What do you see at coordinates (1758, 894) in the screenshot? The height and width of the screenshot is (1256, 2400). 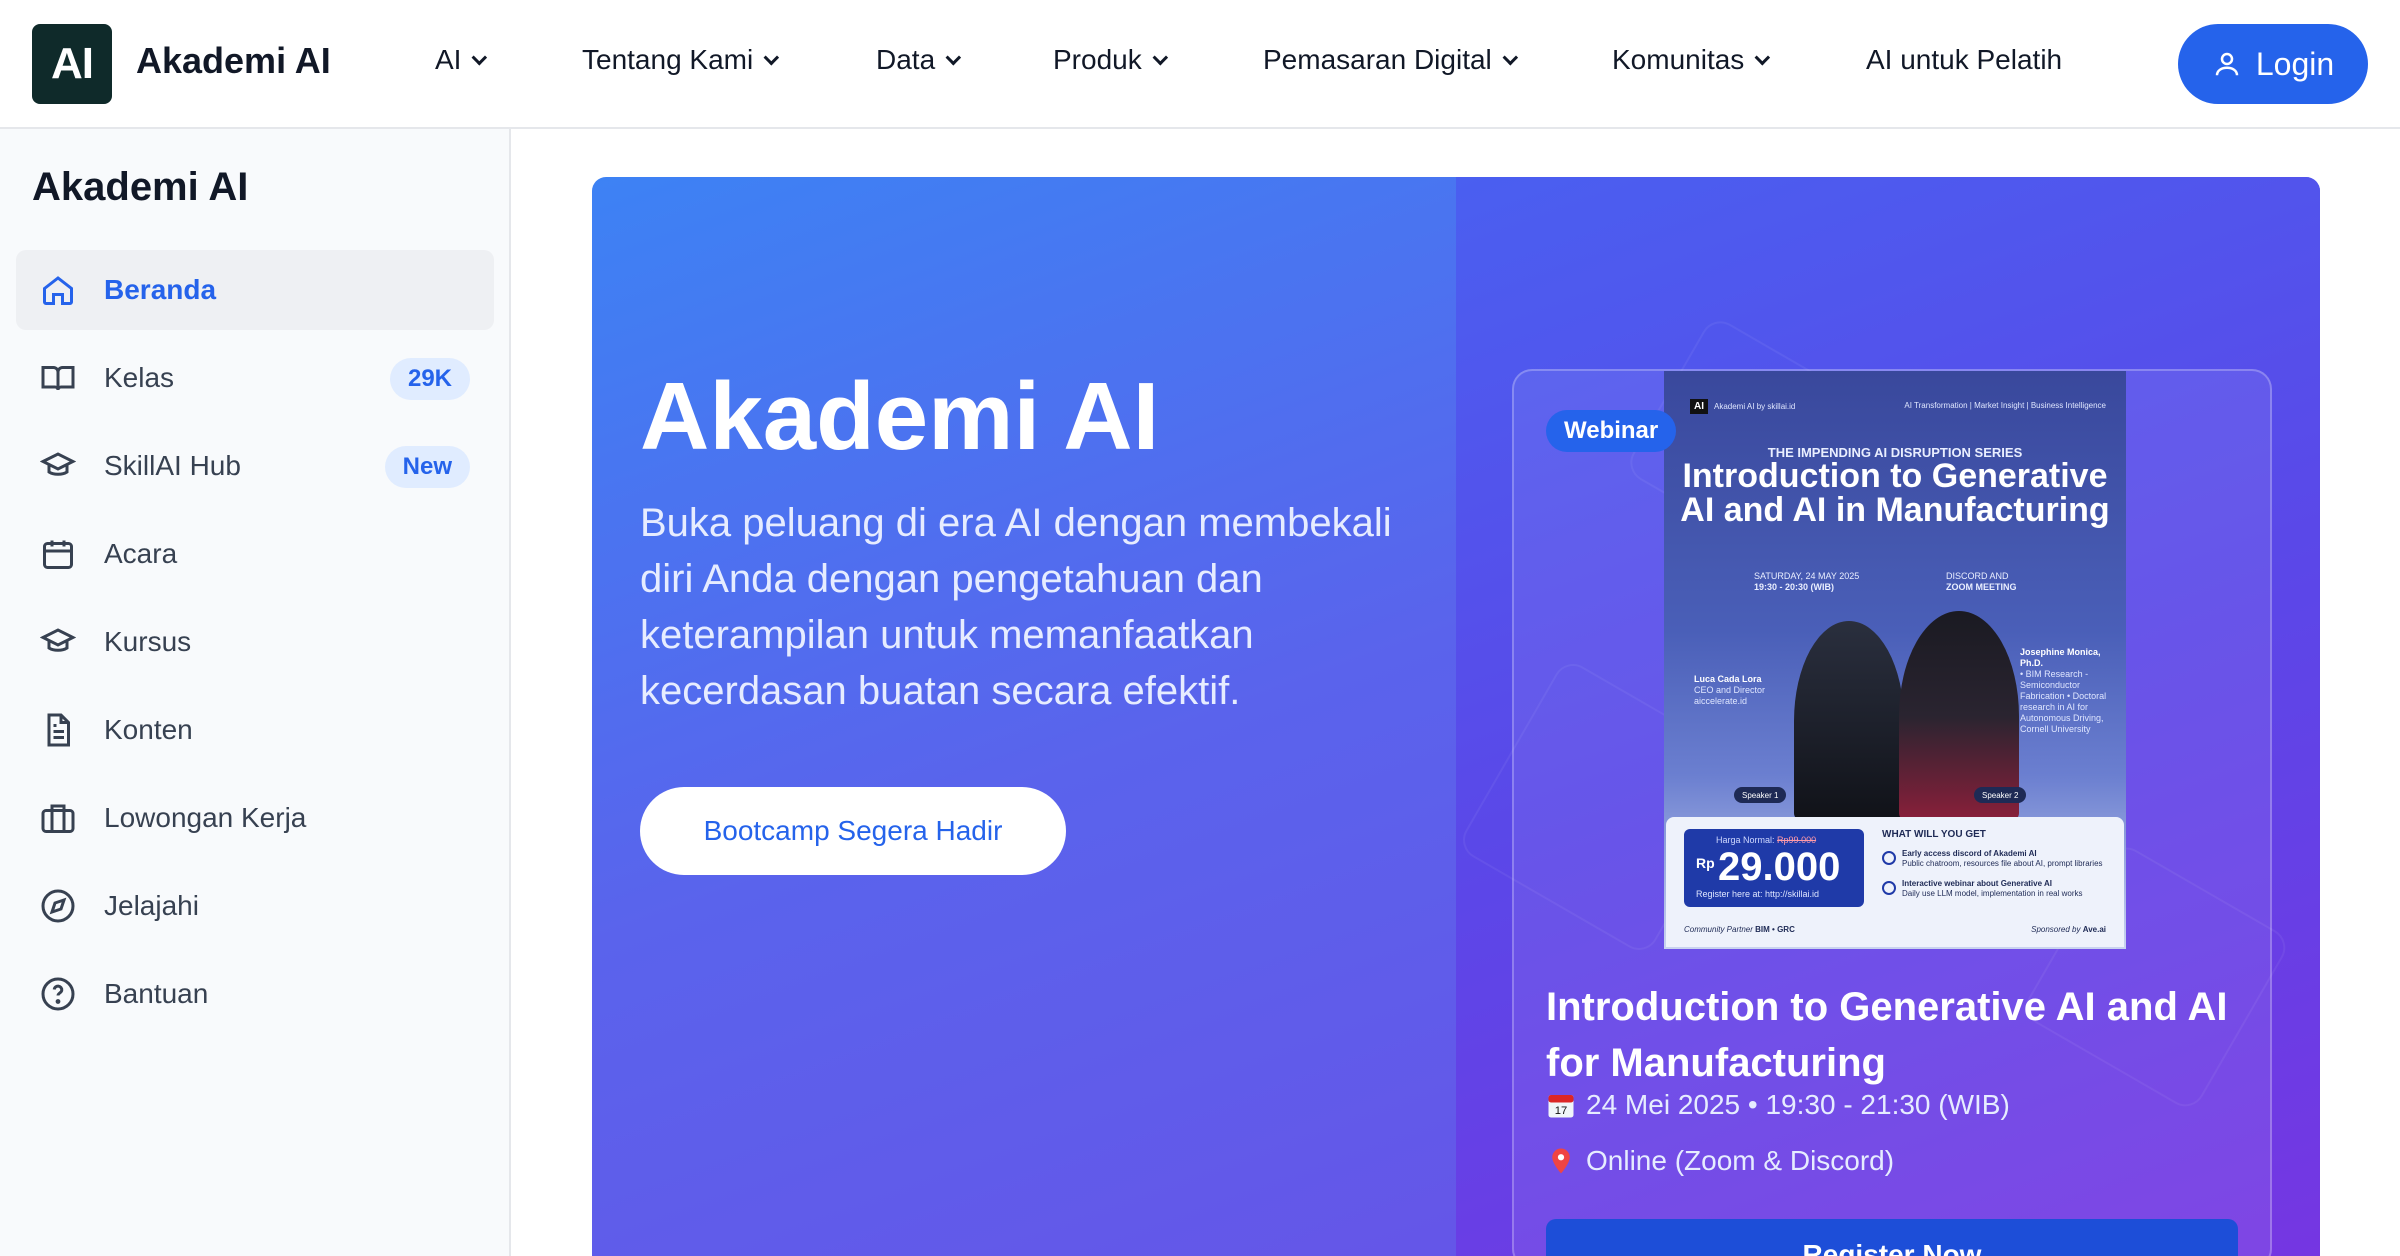 I see `register-url: Register here at: http://skillai.id` at bounding box center [1758, 894].